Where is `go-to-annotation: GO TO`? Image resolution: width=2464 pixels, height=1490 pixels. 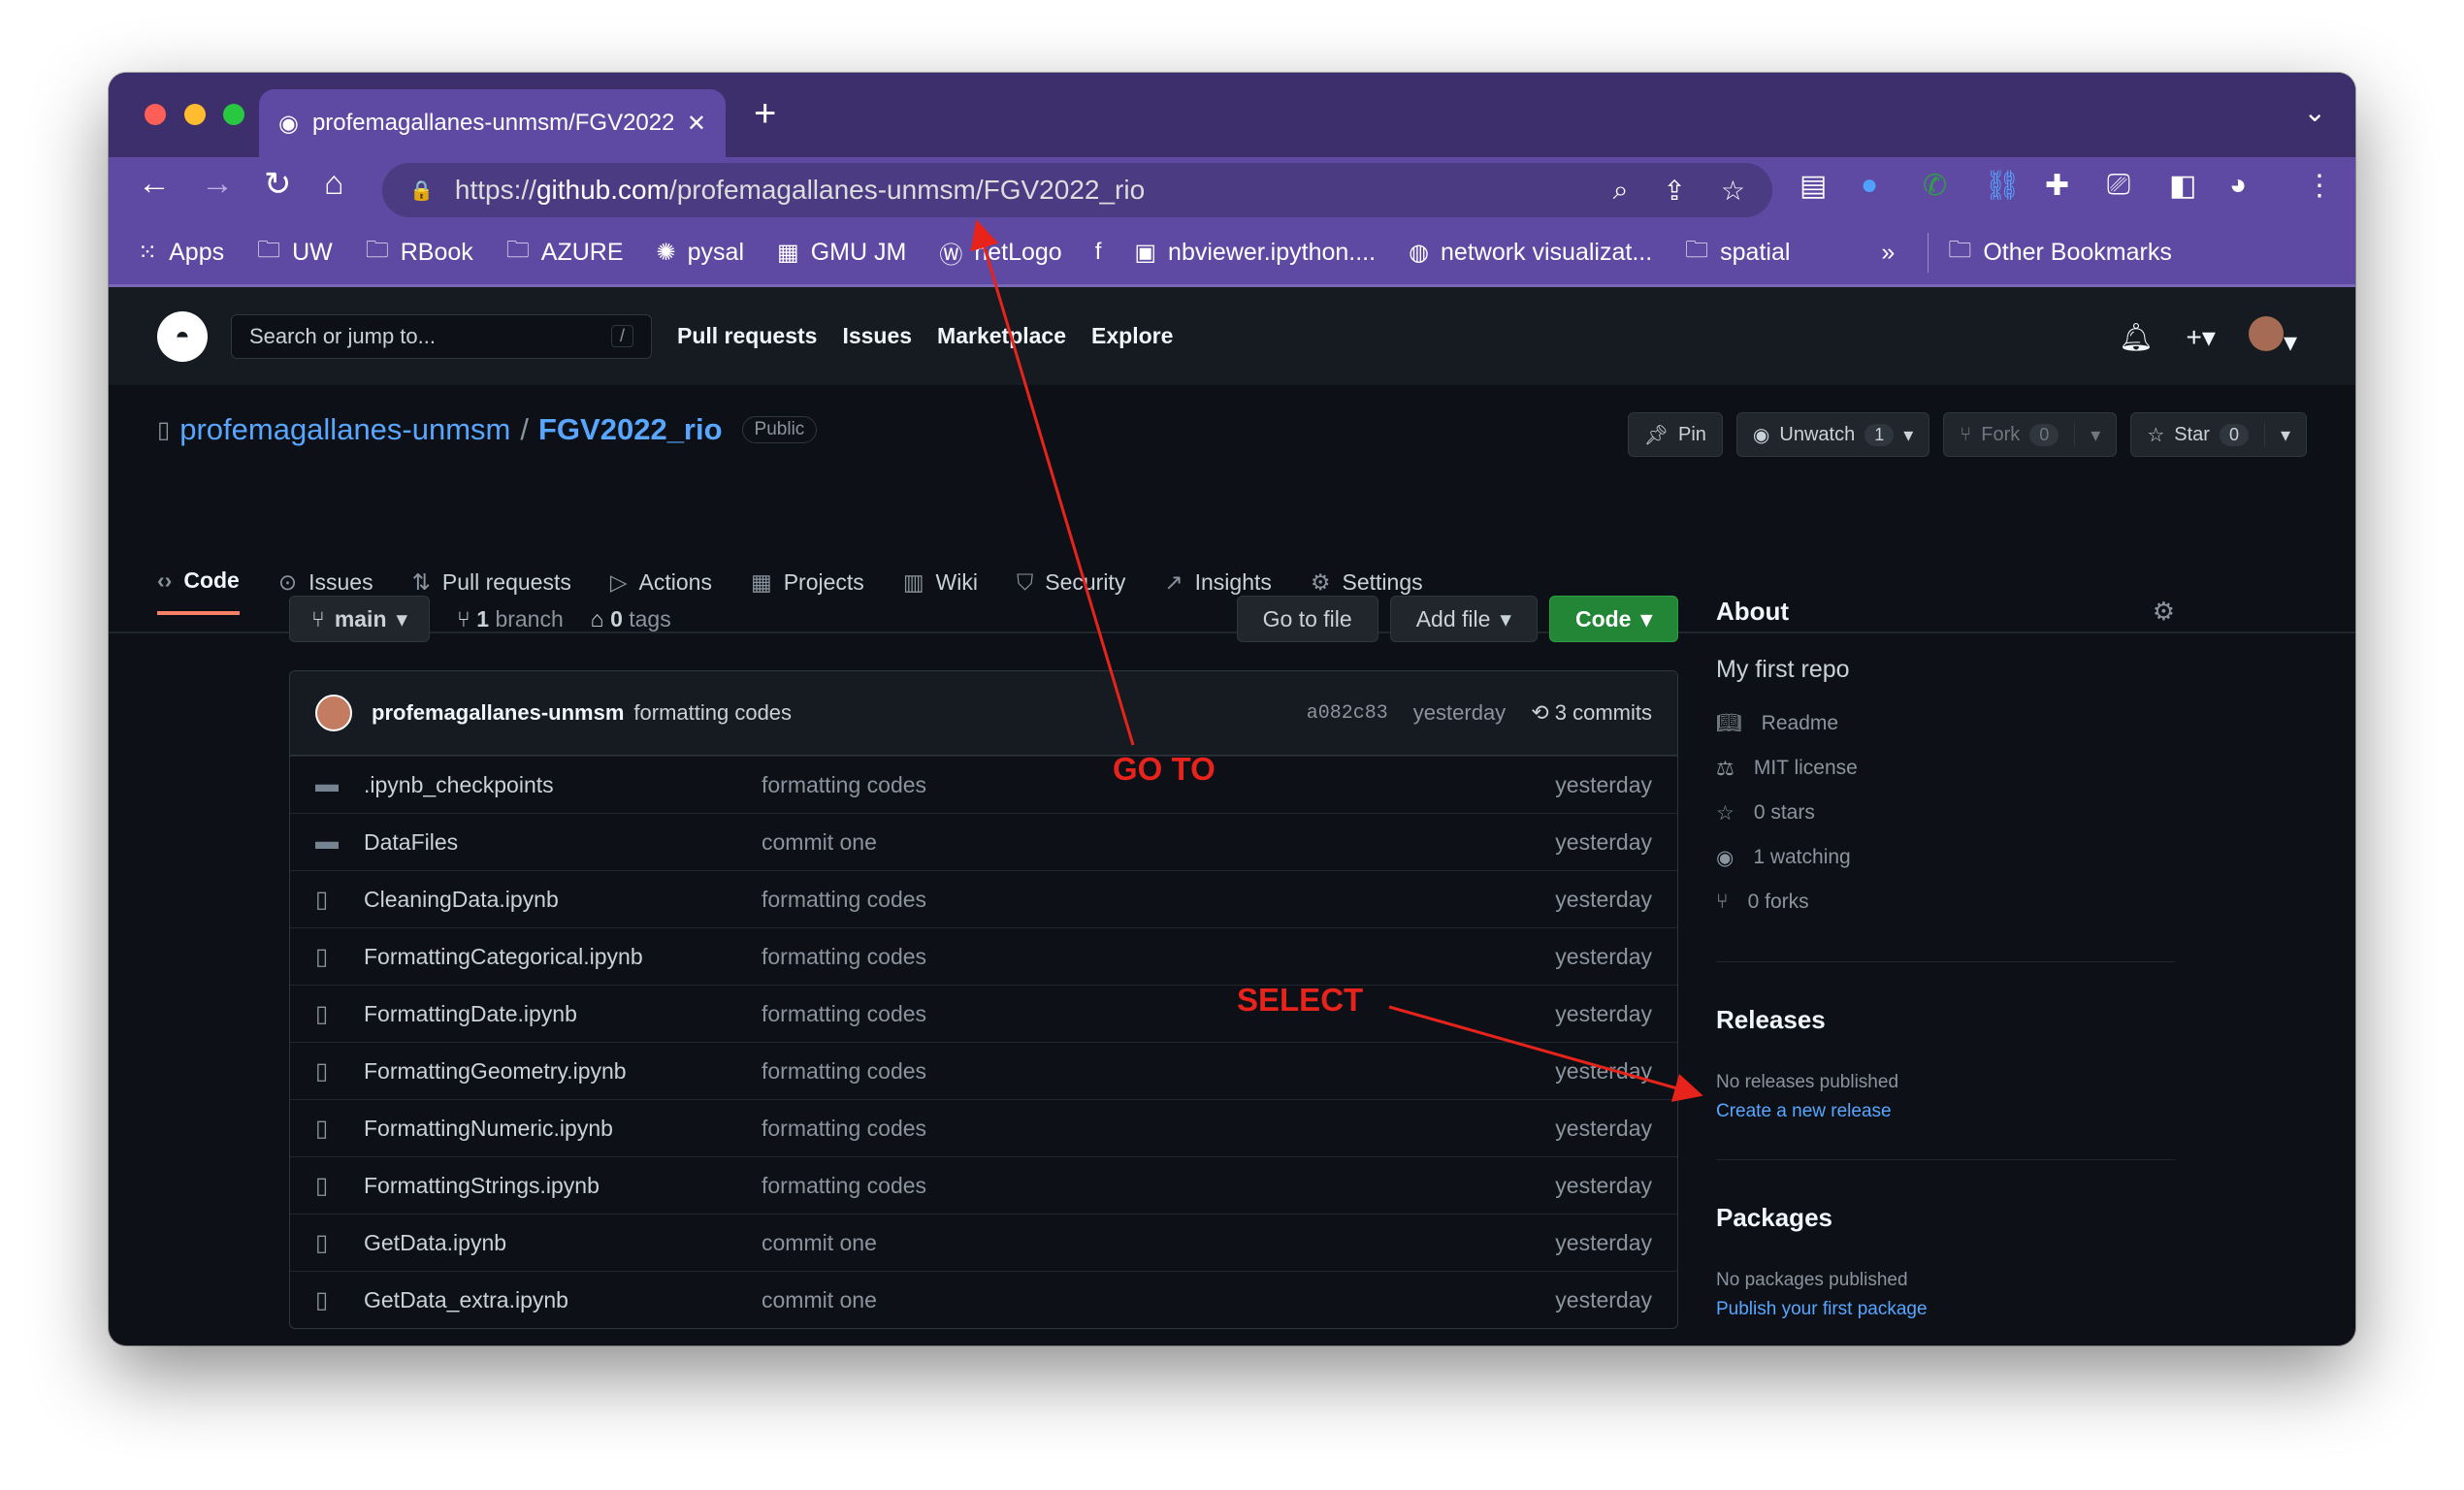 go-to-annotation: GO TO is located at coordinates (1164, 769).